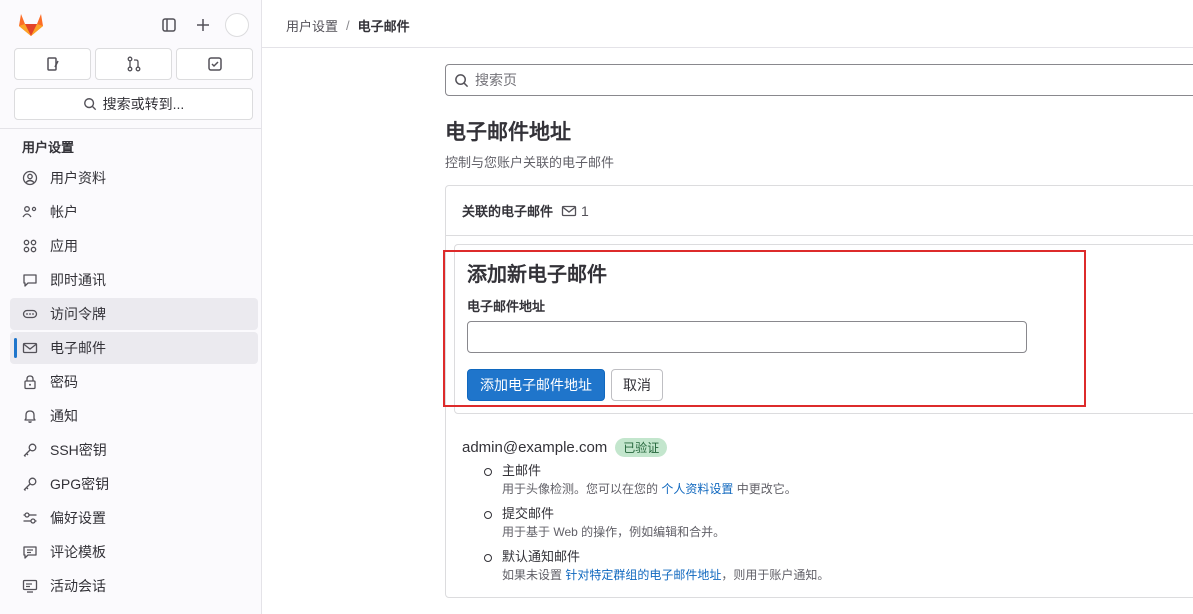  What do you see at coordinates (530, 162) in the screenshot?
I see `page-subtitle: 控制与您账户关联的电子邮件` at bounding box center [530, 162].